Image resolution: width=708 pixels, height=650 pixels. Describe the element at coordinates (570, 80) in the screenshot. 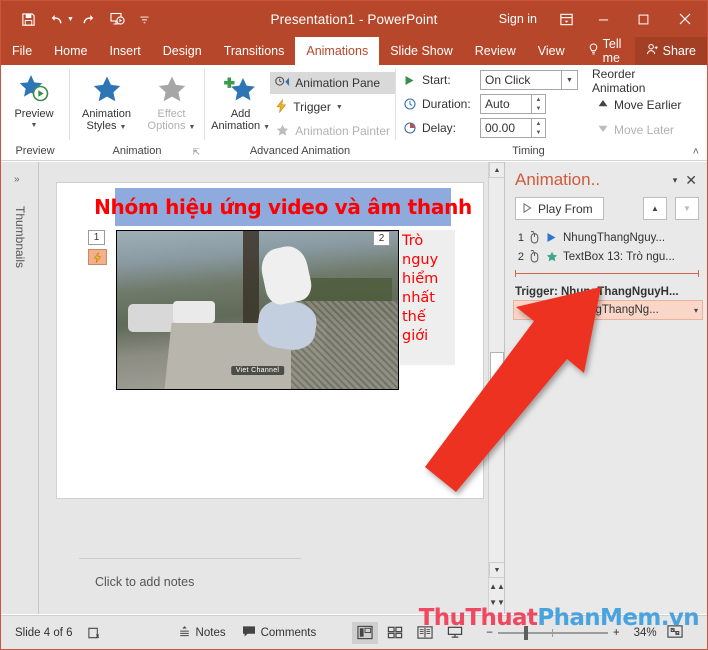

I see `start-dropdown-caret-icon: ▼` at that location.